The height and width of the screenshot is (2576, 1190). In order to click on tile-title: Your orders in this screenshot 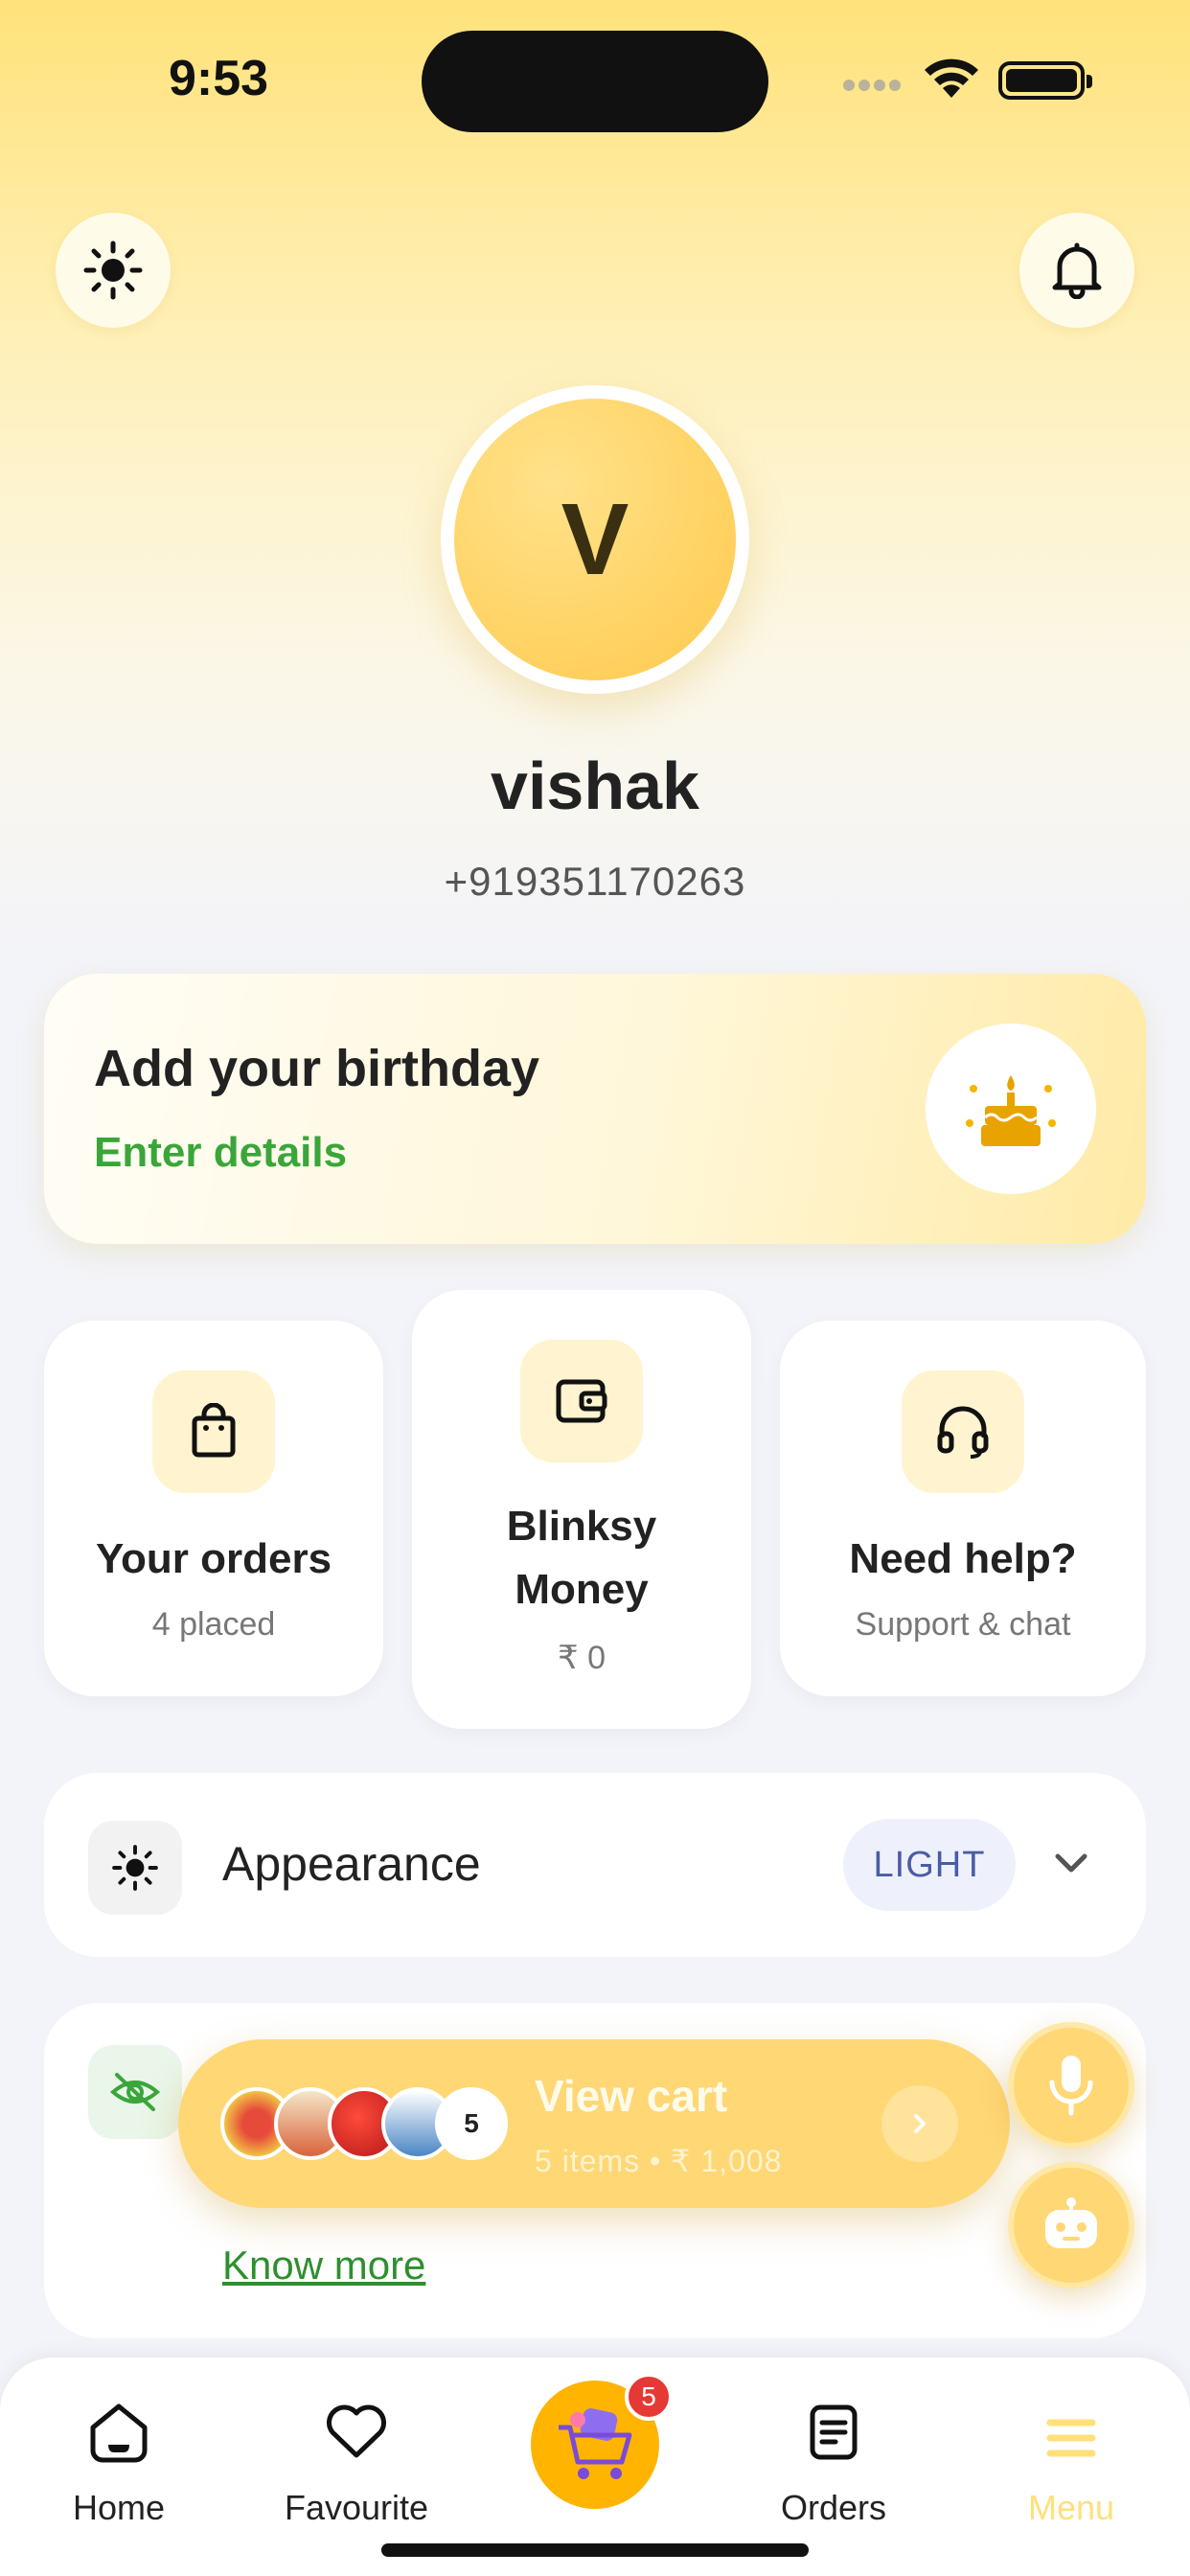, I will do `click(214, 1558)`.